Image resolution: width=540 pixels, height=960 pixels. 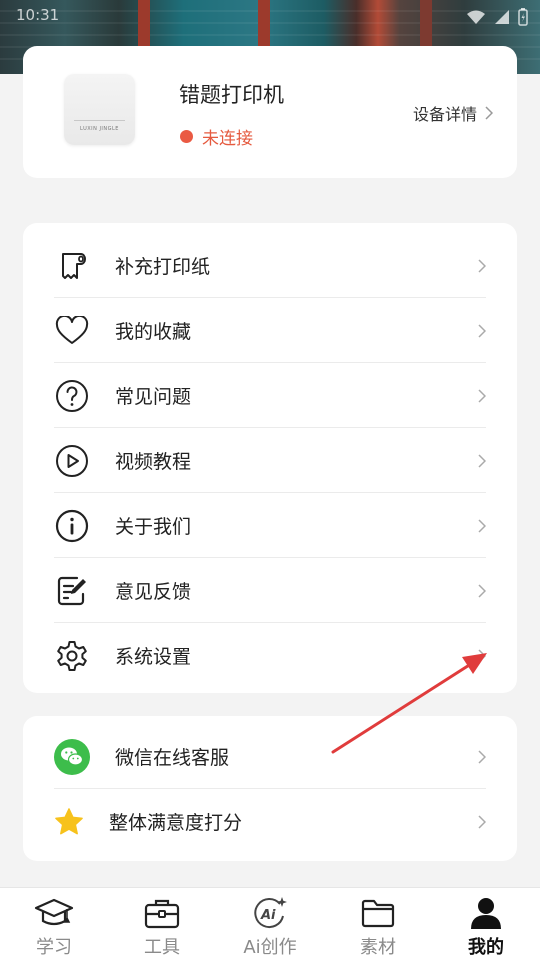 What do you see at coordinates (270, 525) in the screenshot?
I see `menu-item-about-us: 关于我们` at bounding box center [270, 525].